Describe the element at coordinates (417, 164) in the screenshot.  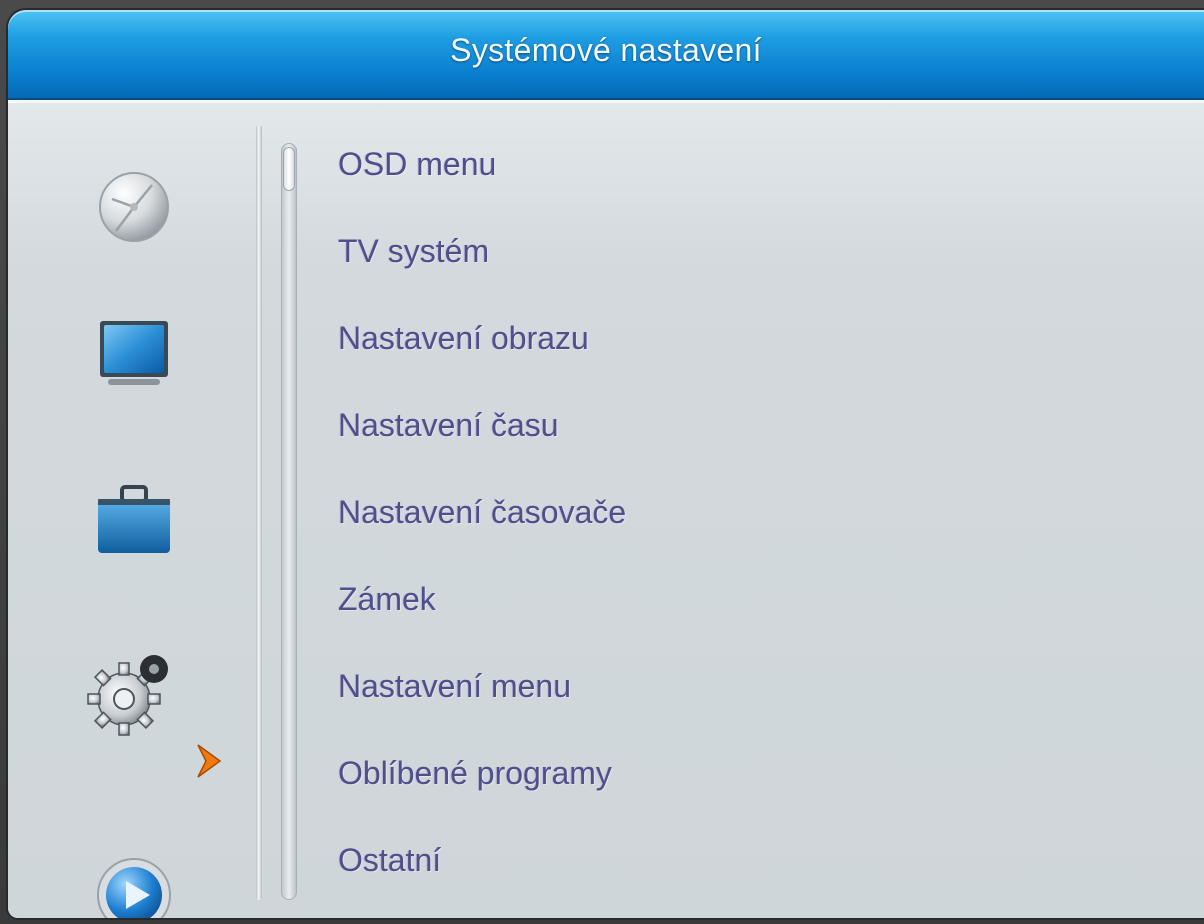
I see `menu-item-label: OSD menu` at that location.